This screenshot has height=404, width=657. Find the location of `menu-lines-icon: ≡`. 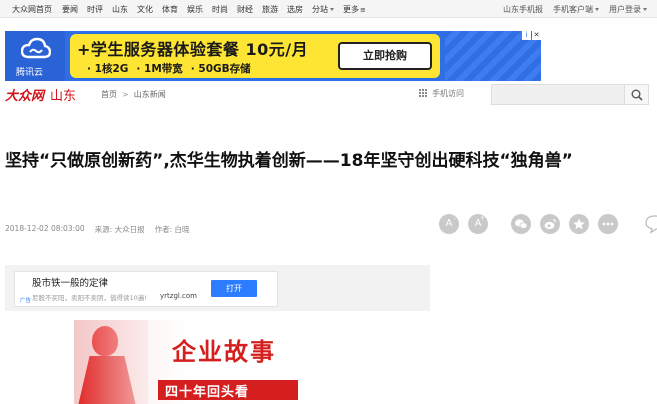

menu-lines-icon: ≡ is located at coordinates (363, 9).